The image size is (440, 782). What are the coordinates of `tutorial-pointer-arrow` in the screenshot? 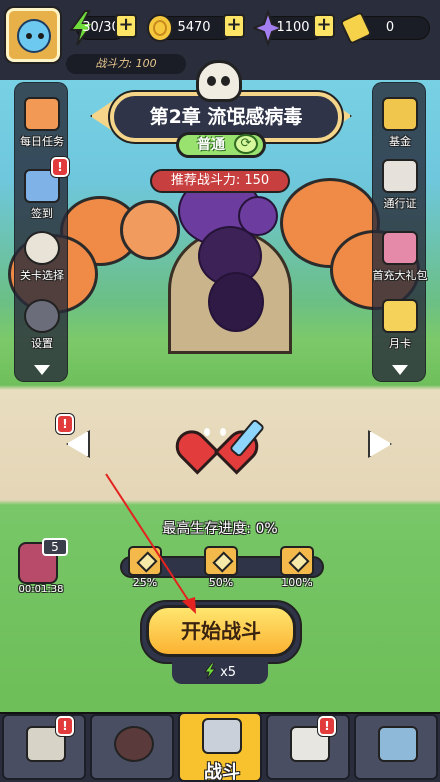 It's located at (150, 543).